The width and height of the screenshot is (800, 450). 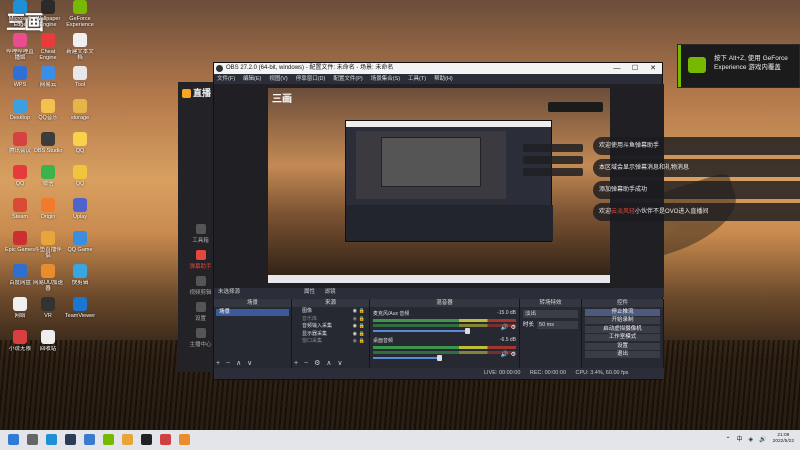 What do you see at coordinates (127, 439) in the screenshot?
I see `taskbar-douyu-icon` at bounding box center [127, 439].